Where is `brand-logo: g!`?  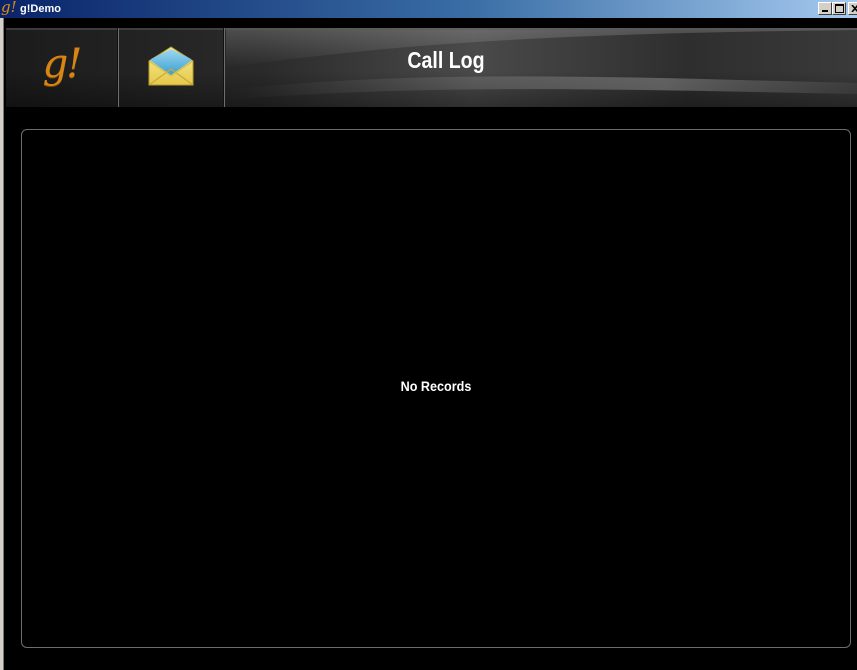
brand-logo: g! is located at coordinates (62, 63).